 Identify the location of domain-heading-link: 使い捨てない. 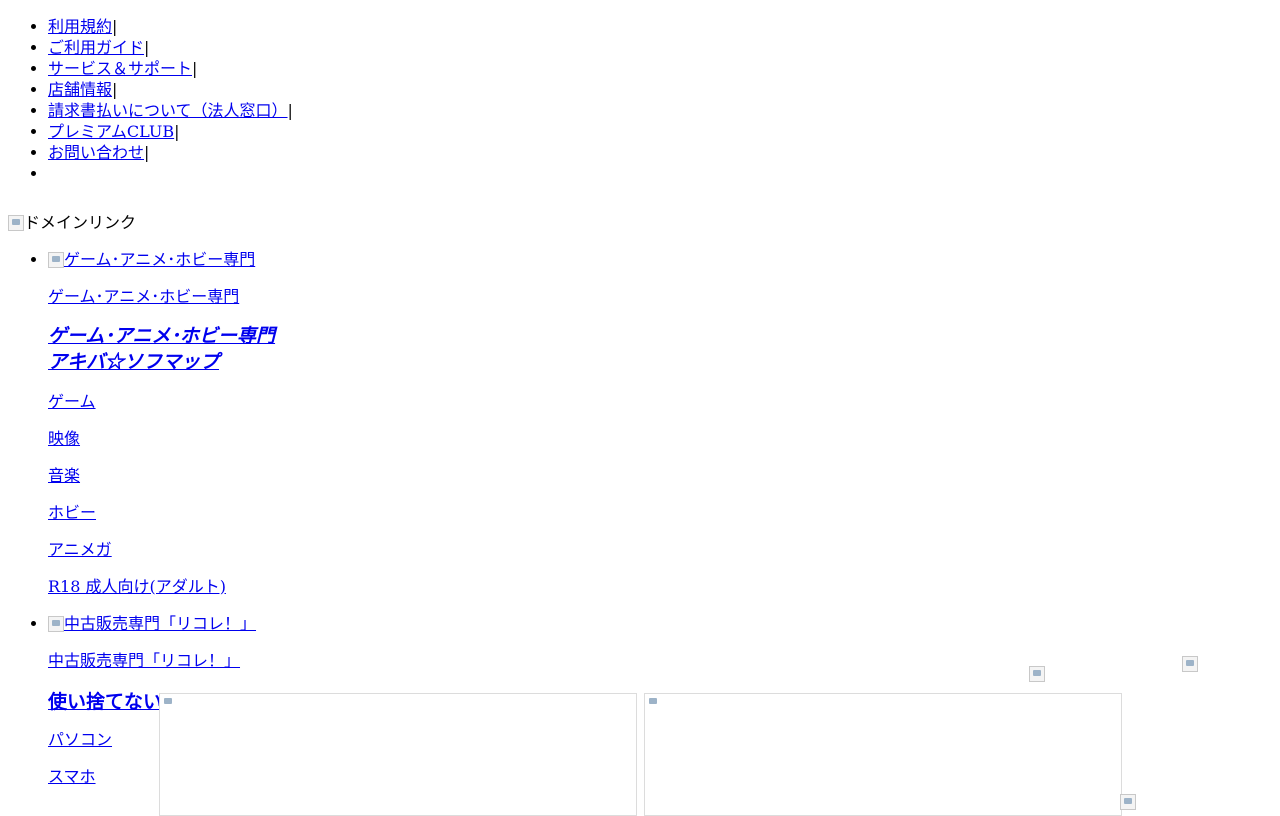
(105, 702).